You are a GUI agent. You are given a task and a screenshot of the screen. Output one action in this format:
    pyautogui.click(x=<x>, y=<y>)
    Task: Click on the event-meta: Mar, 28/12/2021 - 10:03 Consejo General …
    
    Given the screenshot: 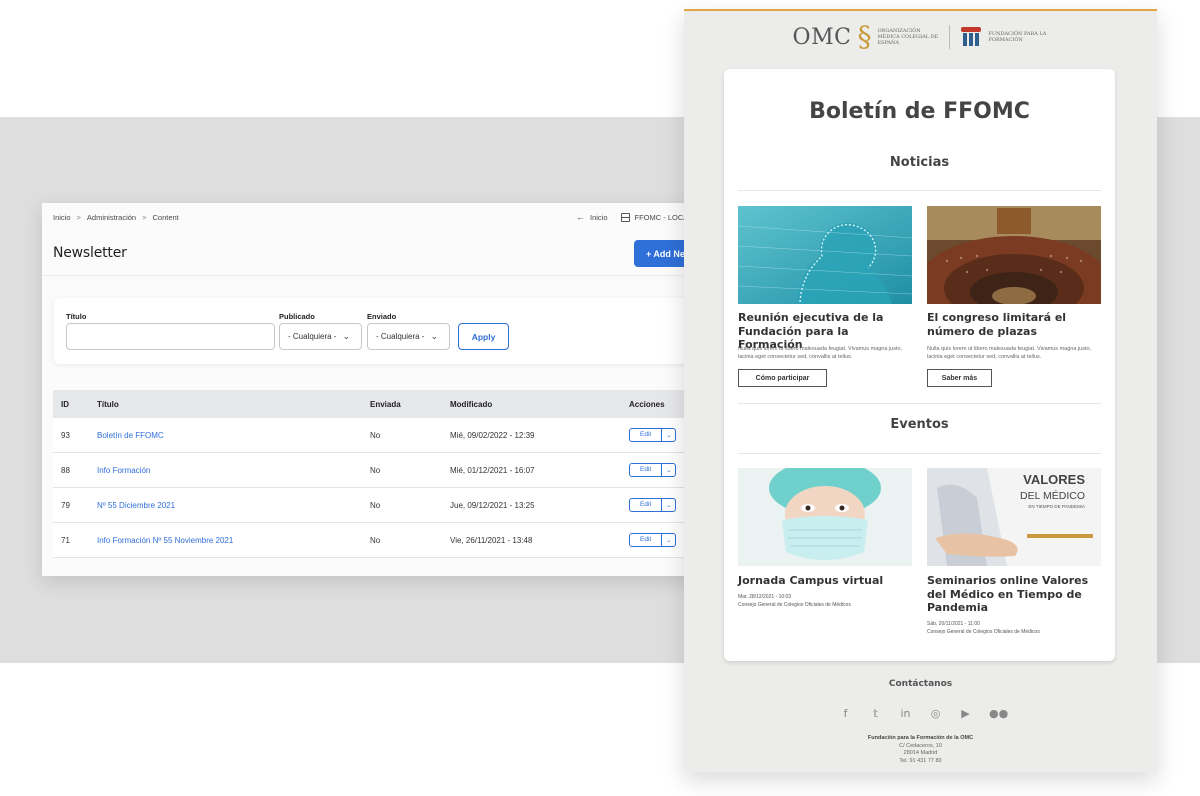 What is the action you would take?
    pyautogui.click(x=826, y=601)
    